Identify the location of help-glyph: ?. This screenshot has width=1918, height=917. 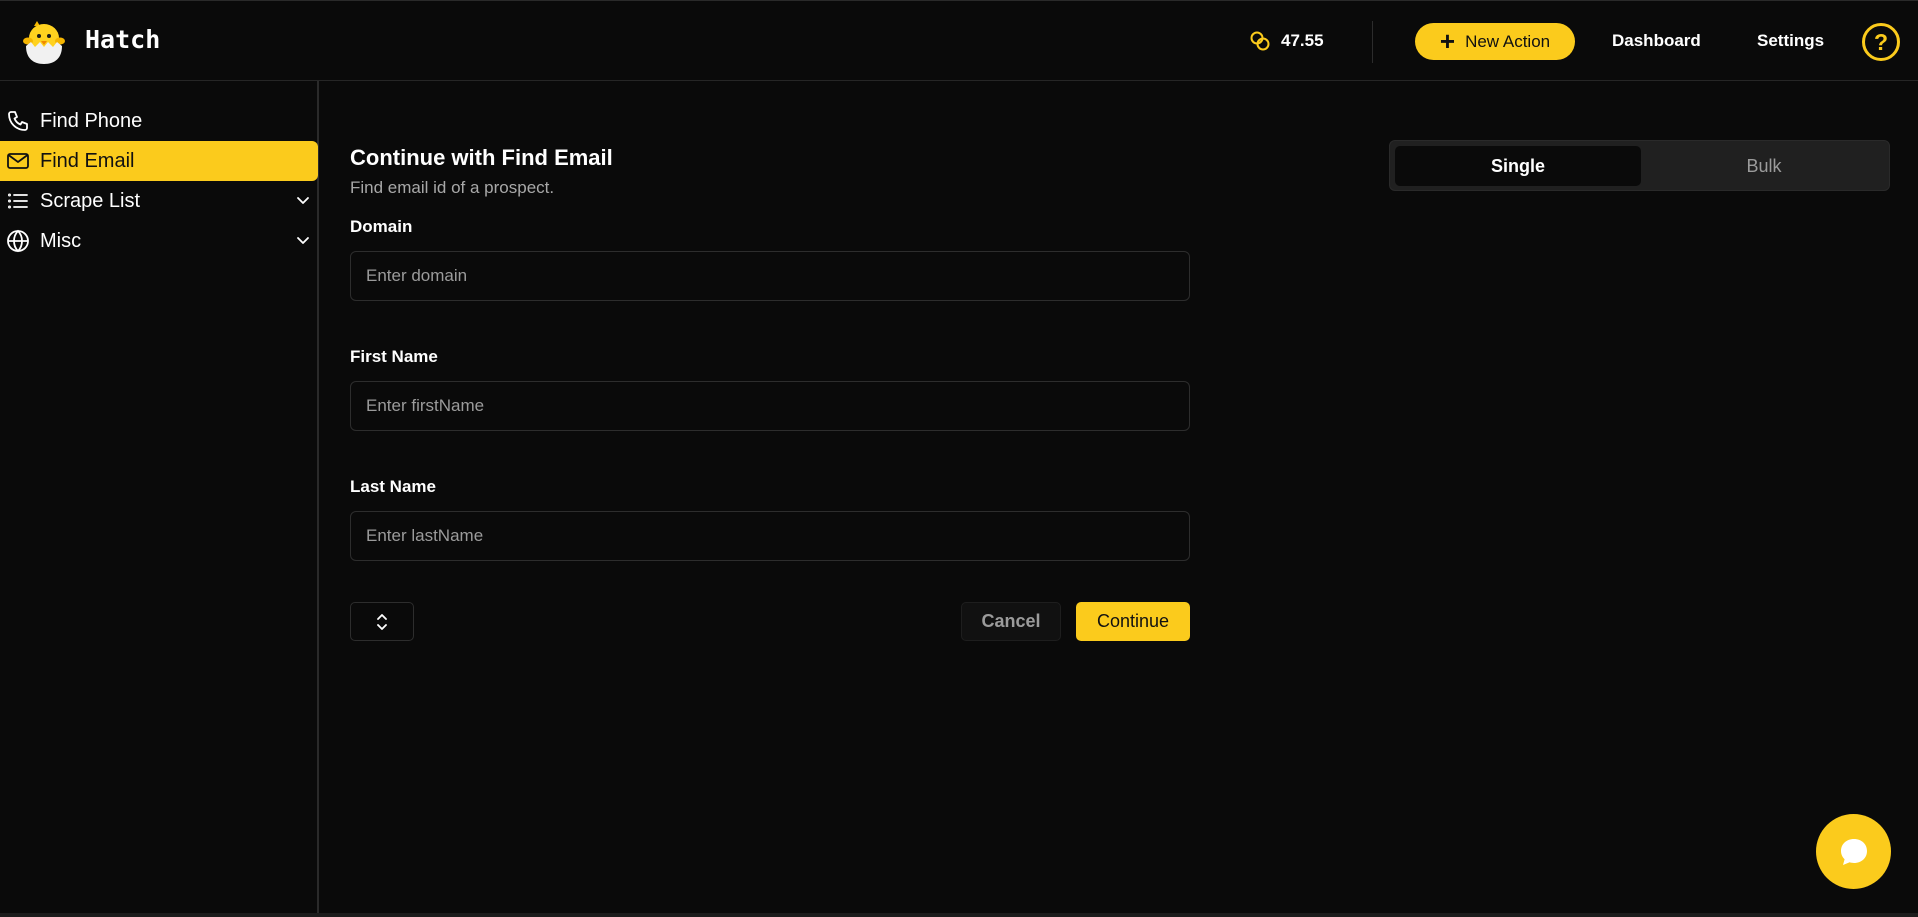
(1881, 41).